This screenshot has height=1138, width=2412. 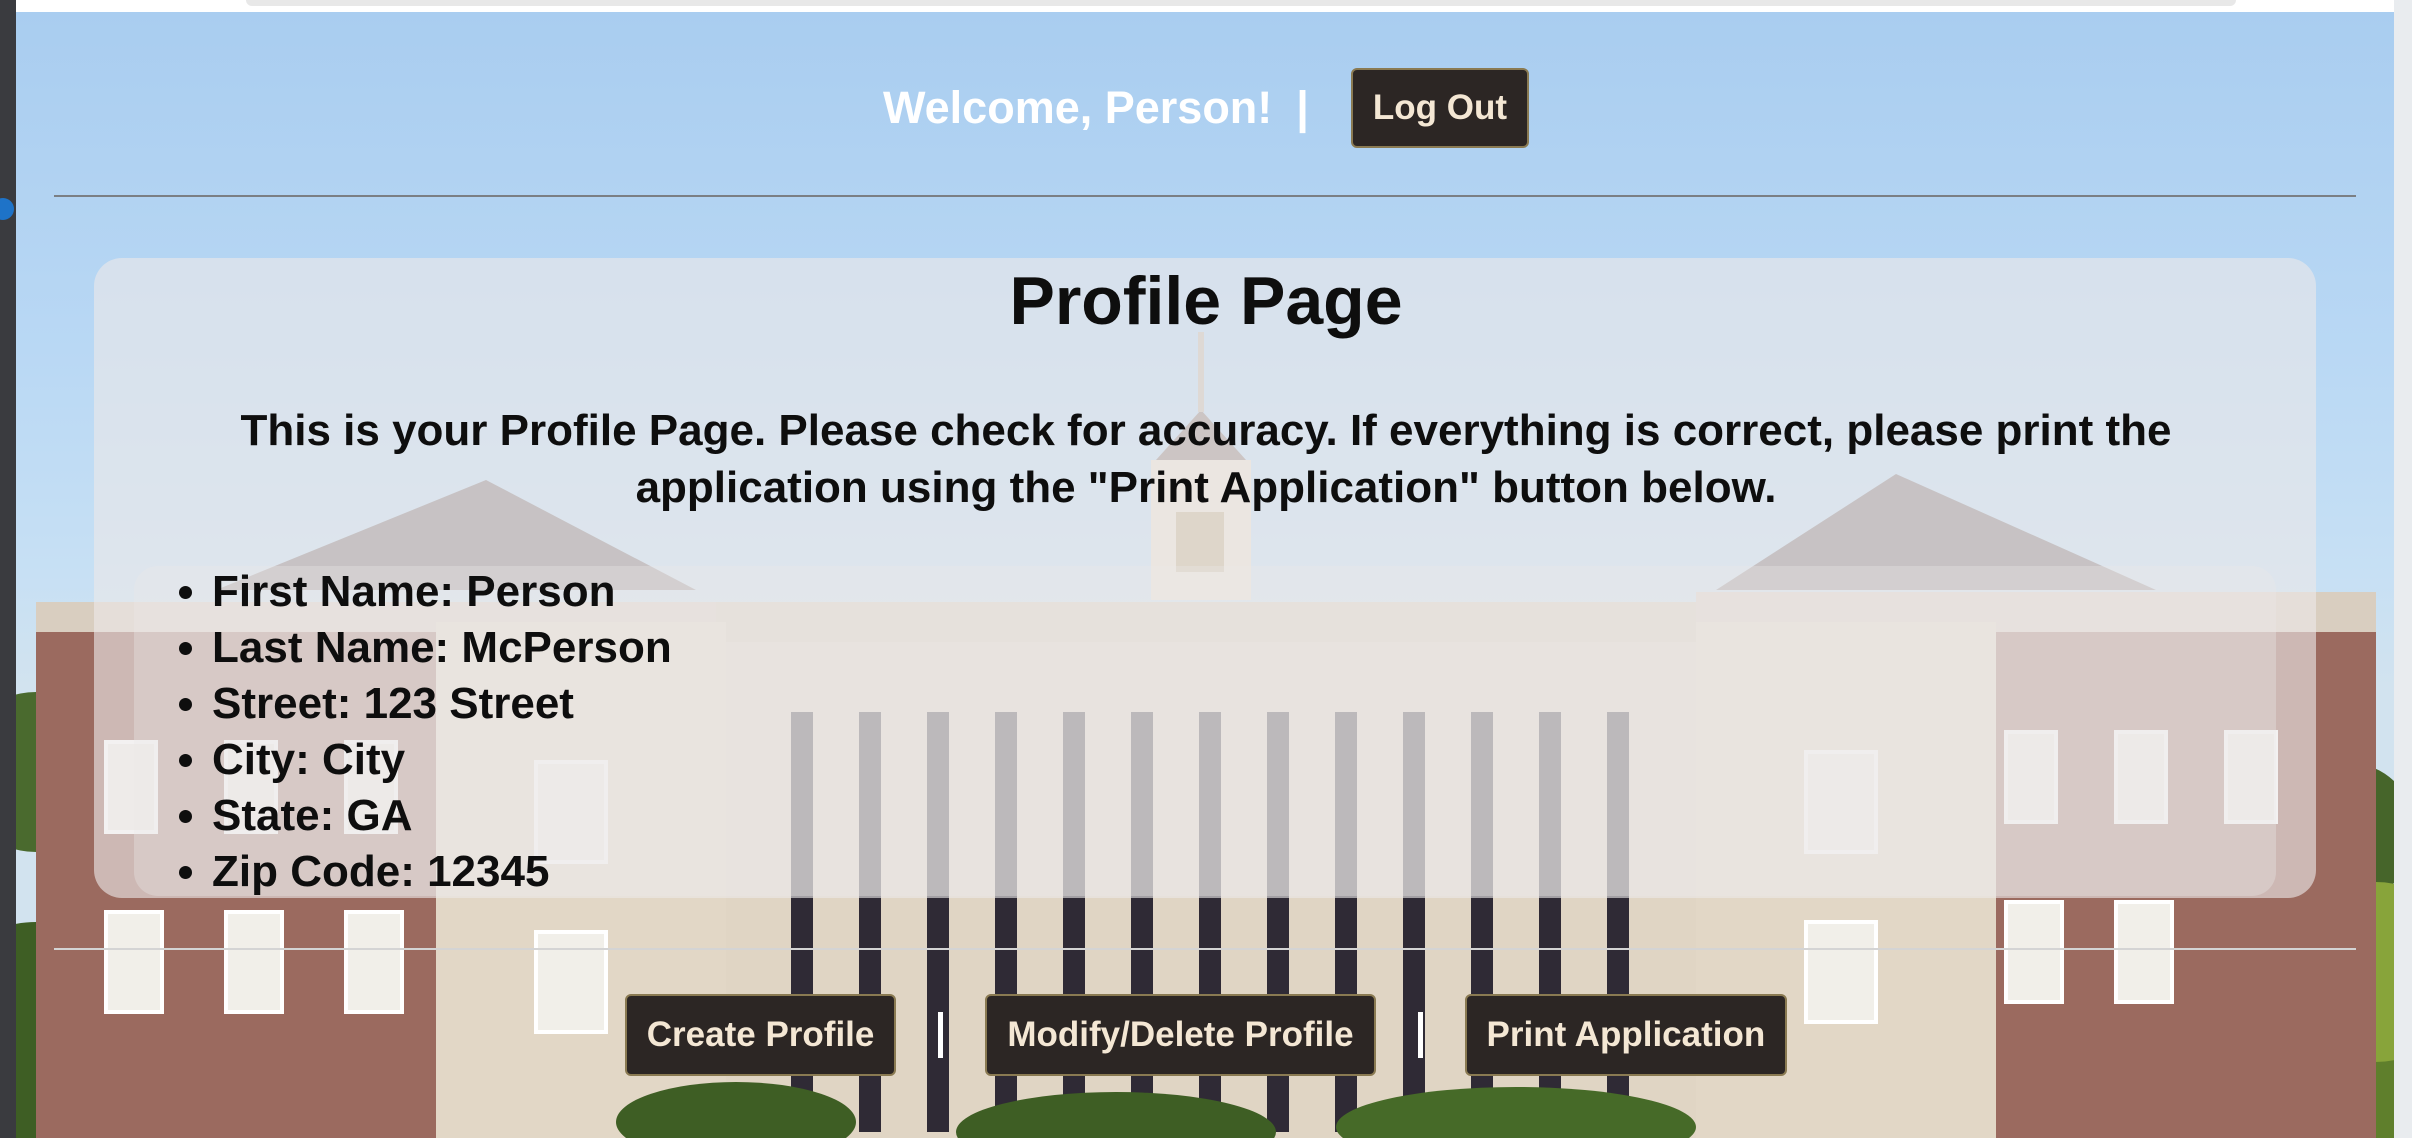 I want to click on right-panel-edge, so click(x=2403, y=569).